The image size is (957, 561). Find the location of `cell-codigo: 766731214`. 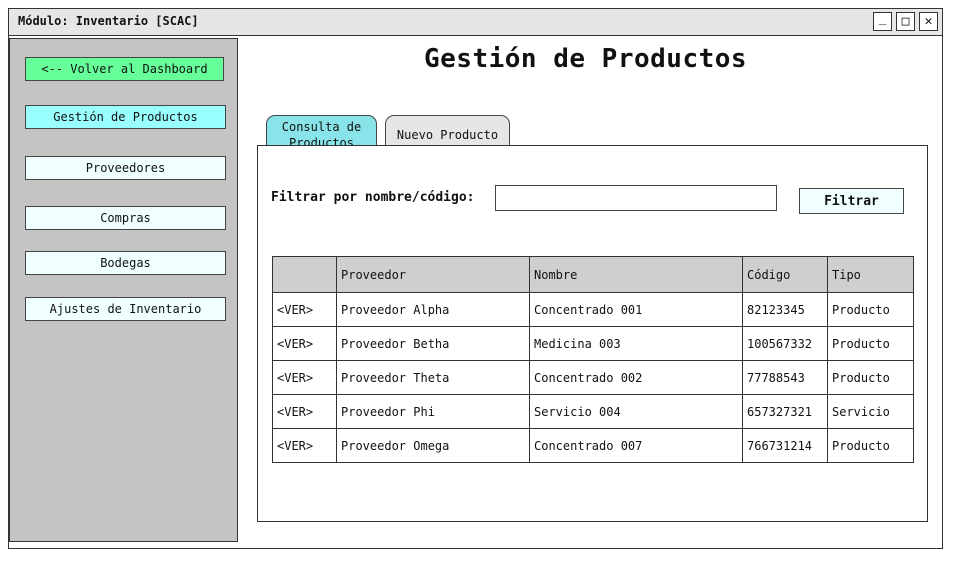

cell-codigo: 766731214 is located at coordinates (785, 445).